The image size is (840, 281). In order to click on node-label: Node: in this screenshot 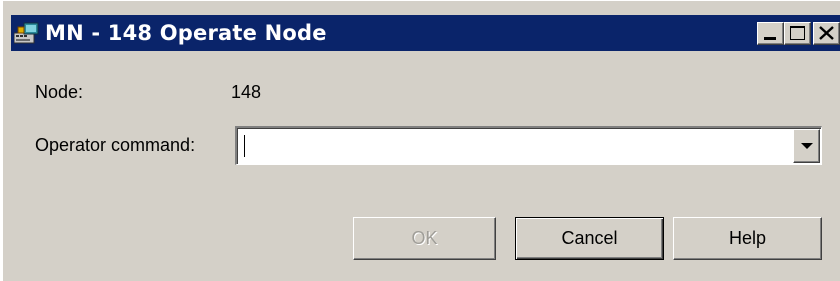, I will do `click(59, 92)`.